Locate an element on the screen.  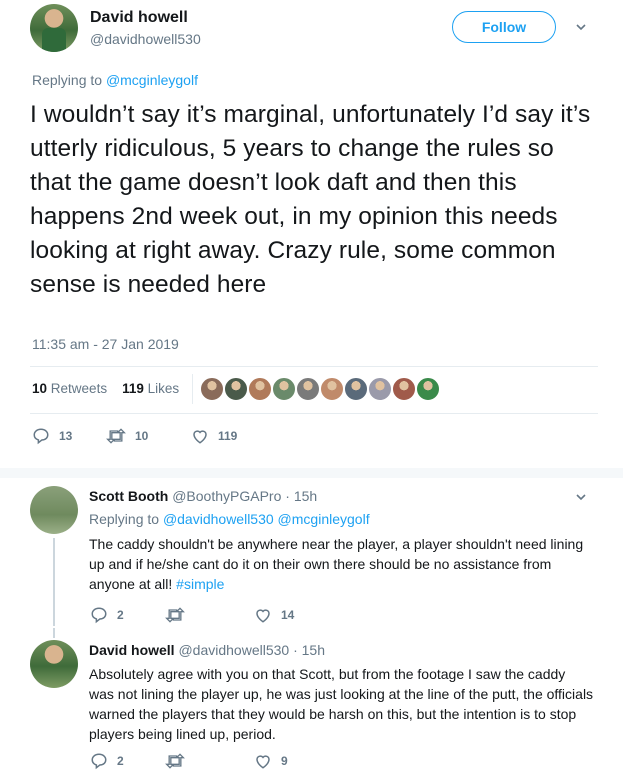
like-count: 14 is located at coordinates (288, 615).